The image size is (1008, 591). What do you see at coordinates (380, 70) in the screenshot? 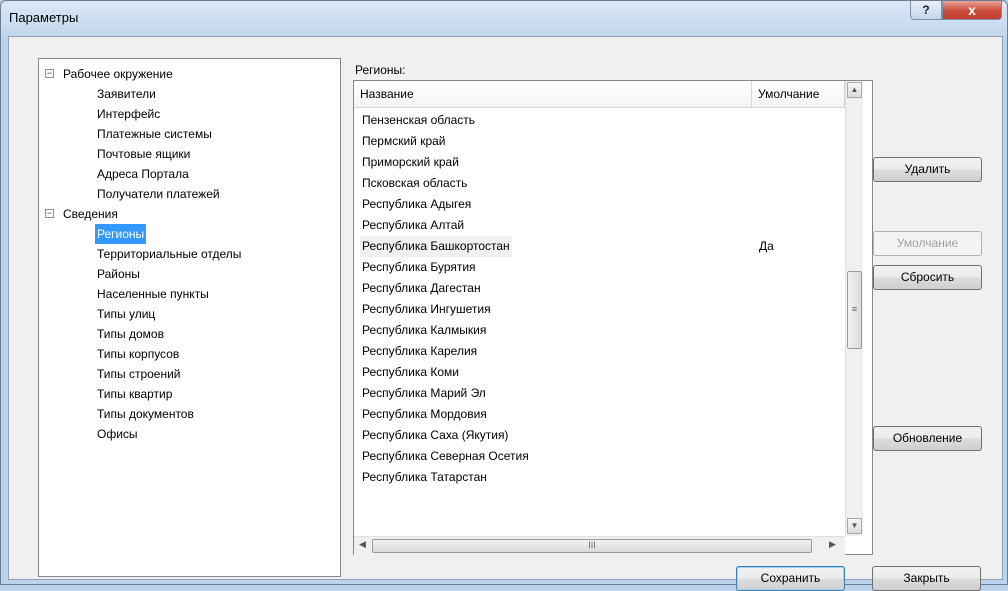
I see `list-caption: Регионы:` at bounding box center [380, 70].